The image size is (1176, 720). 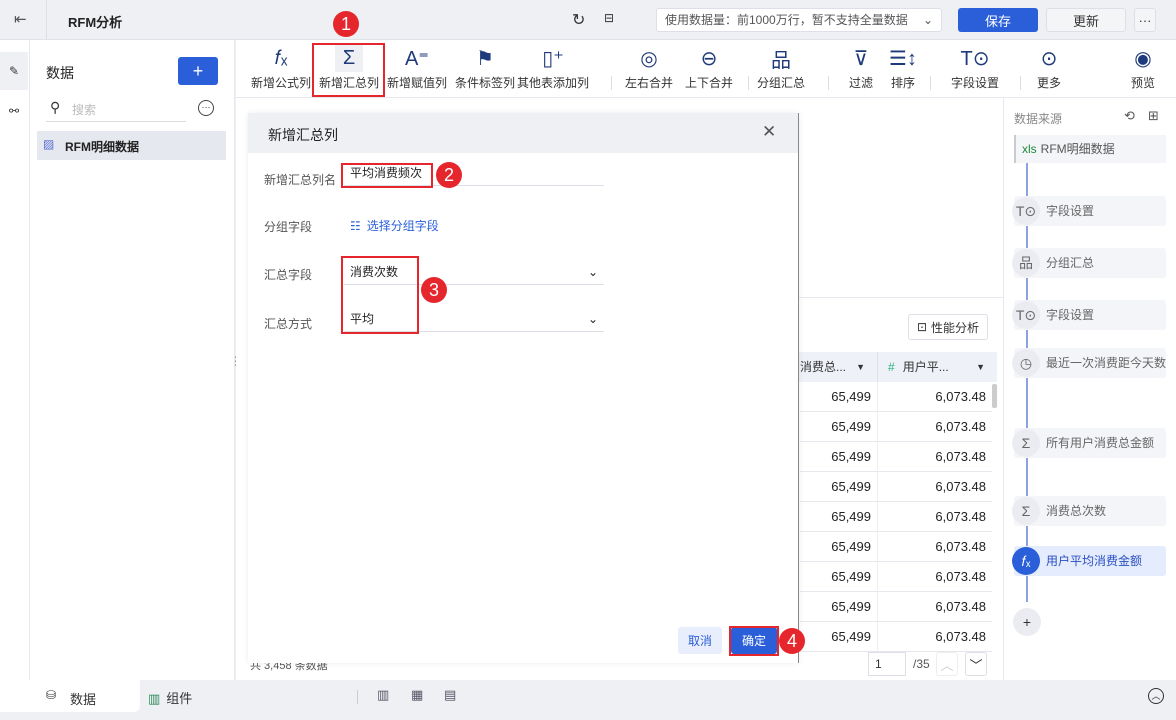 I want to click on toolbar-fx-button: 𝑓ₓ 新增公式列, so click(x=281, y=67).